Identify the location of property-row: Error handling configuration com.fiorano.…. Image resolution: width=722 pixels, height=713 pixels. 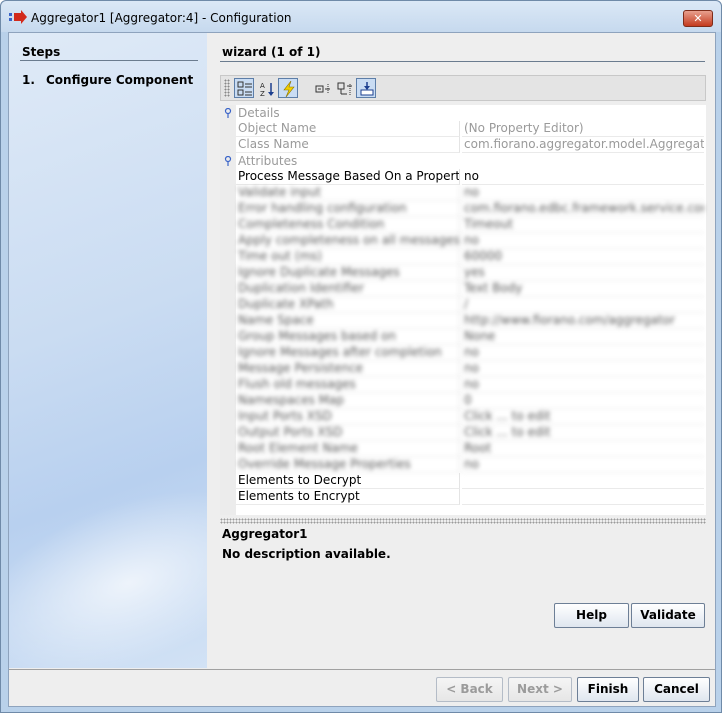
(463, 209).